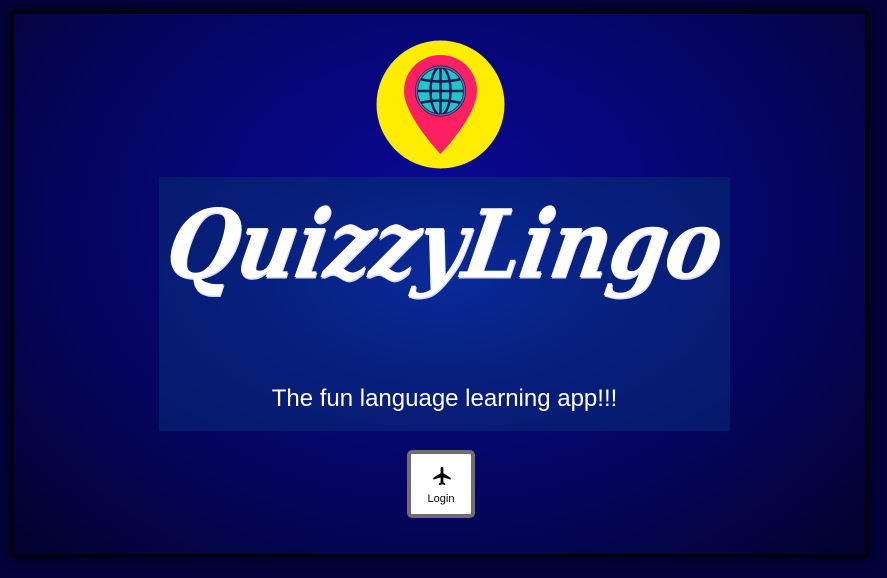  I want to click on app-logo, so click(440, 104).